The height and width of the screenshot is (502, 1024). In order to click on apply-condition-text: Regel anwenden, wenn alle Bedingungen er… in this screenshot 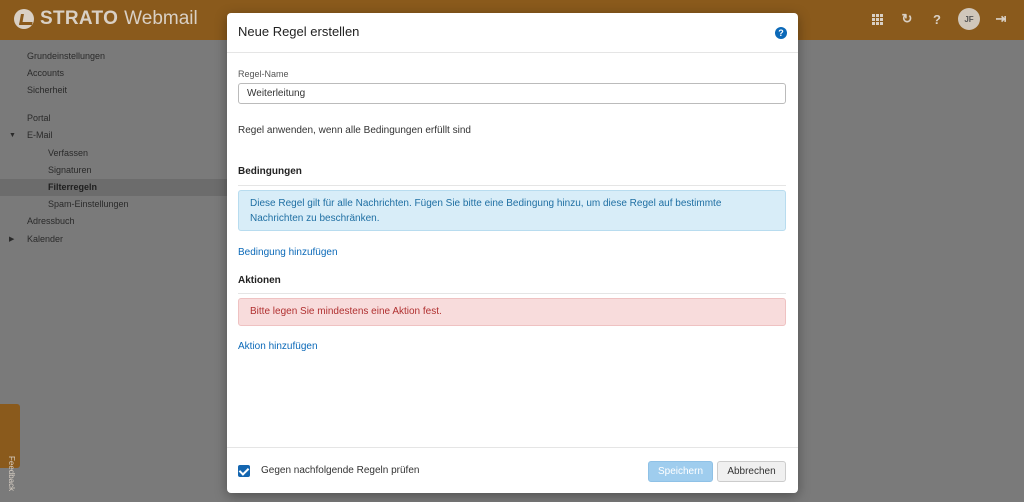, I will do `click(354, 130)`.